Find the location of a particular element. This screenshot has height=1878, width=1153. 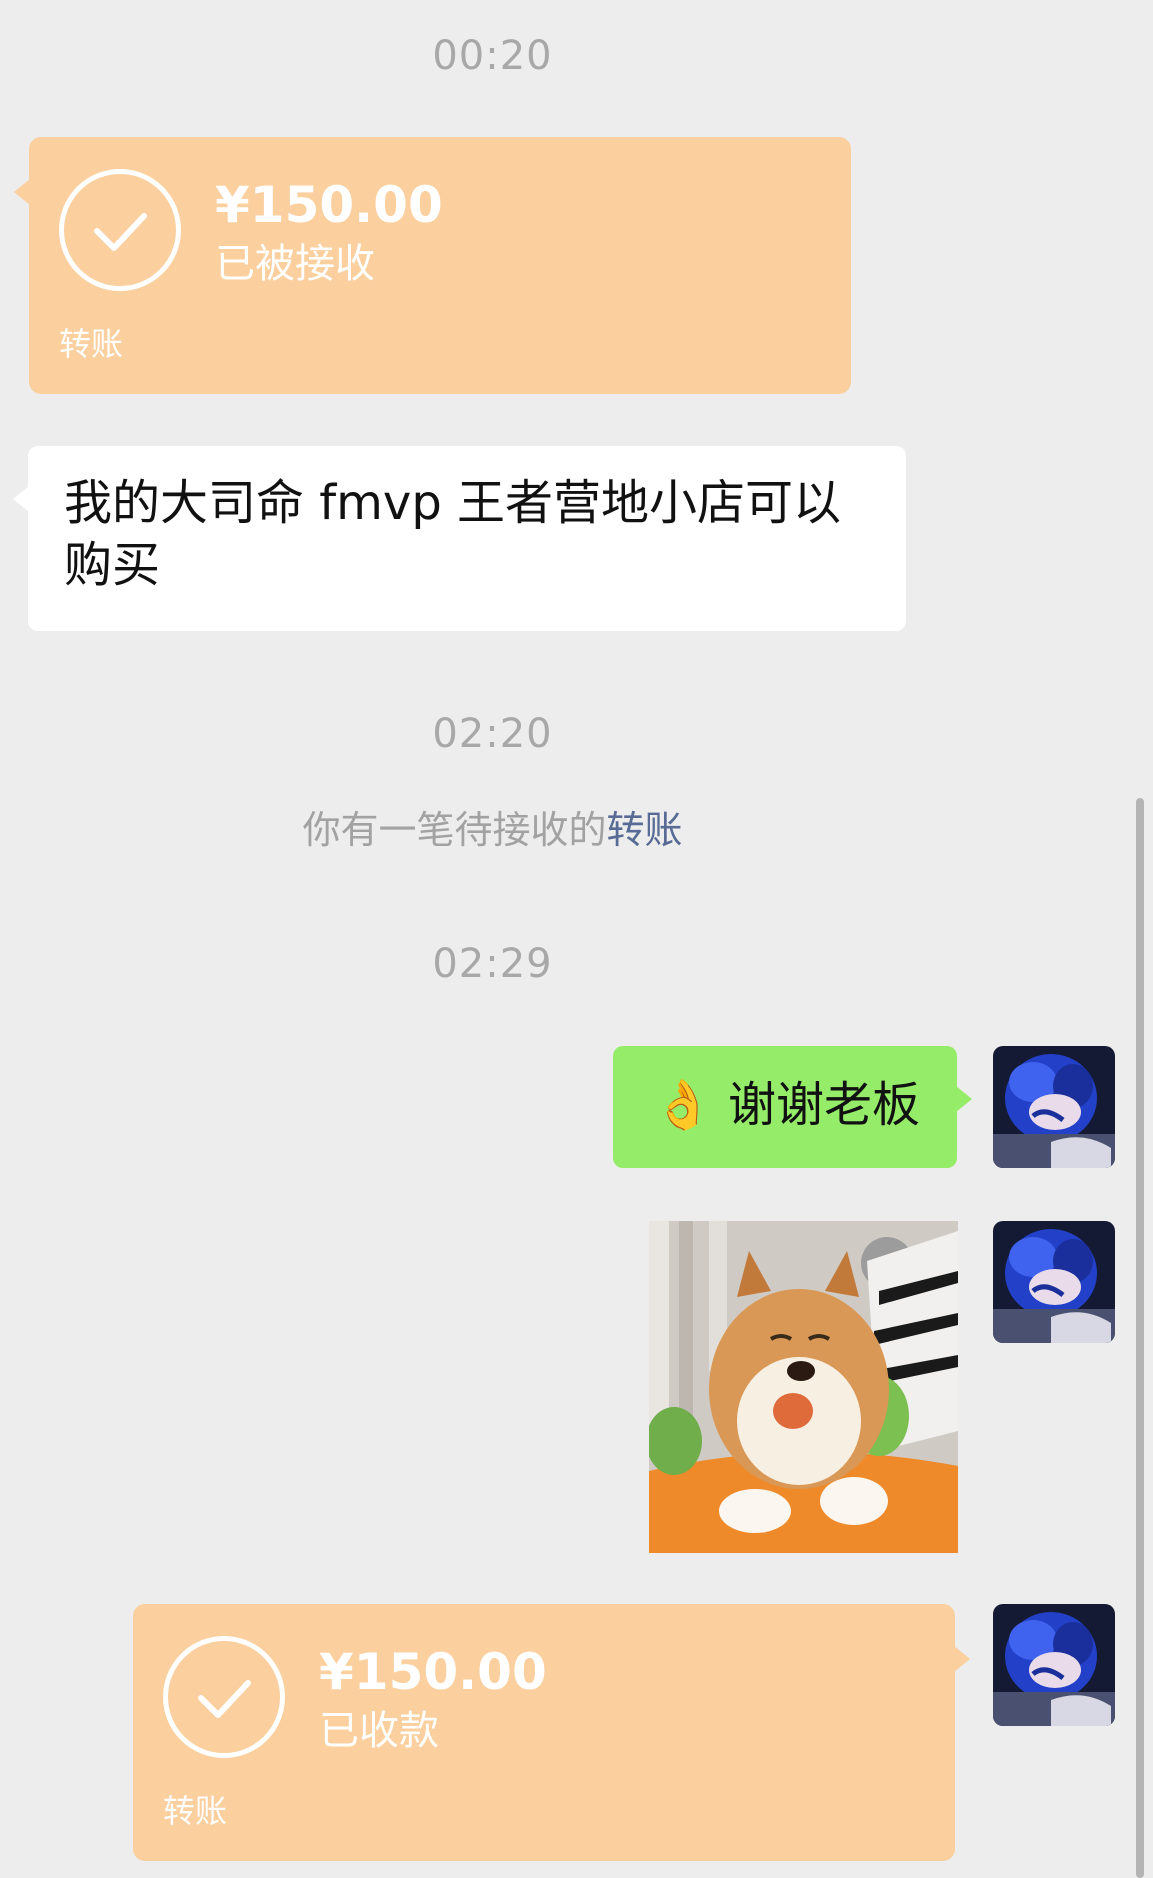

system-notice: 你有一笔待接收的转账 is located at coordinates (492, 830).